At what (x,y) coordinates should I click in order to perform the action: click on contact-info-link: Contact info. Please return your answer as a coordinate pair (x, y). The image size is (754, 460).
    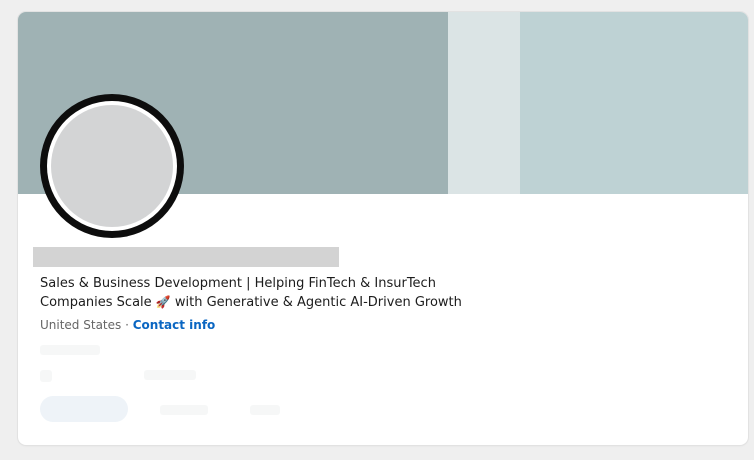
    Looking at the image, I should click on (174, 325).